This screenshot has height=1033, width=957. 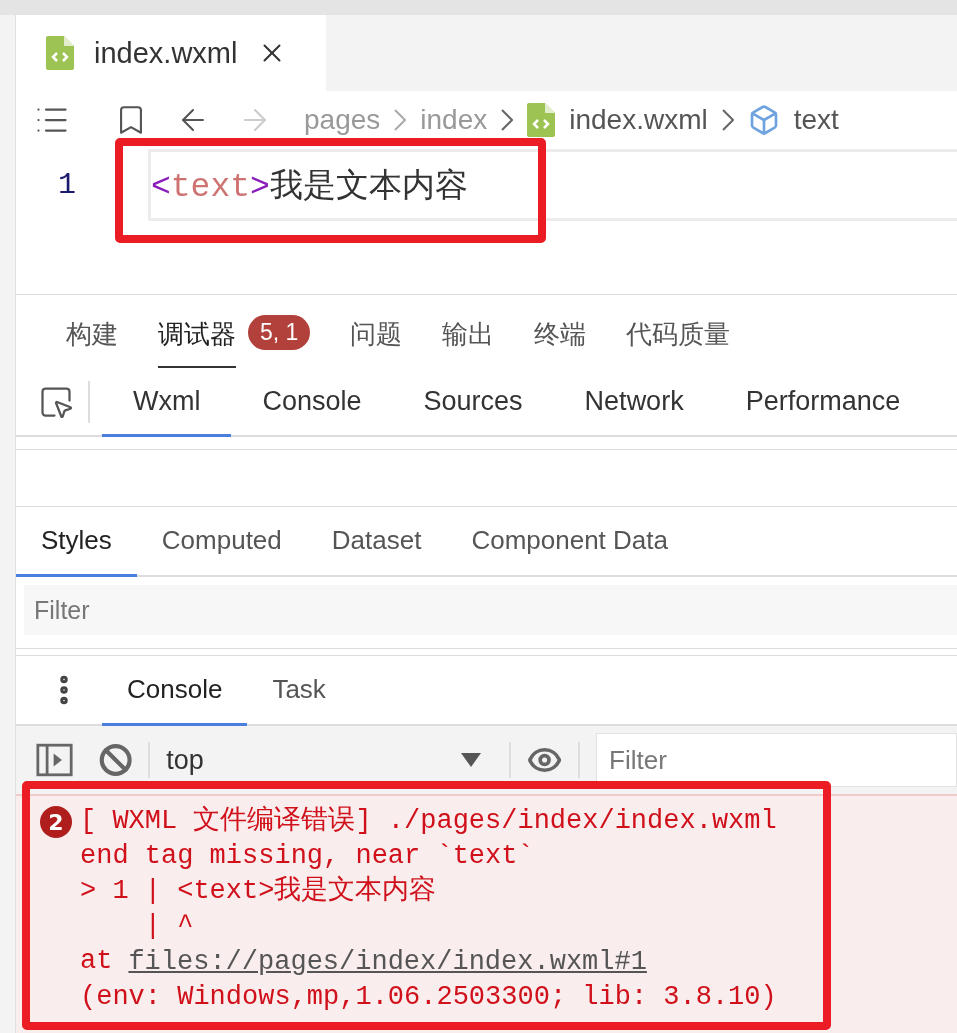 What do you see at coordinates (56, 402) in the screenshot?
I see `inspect-icon` at bounding box center [56, 402].